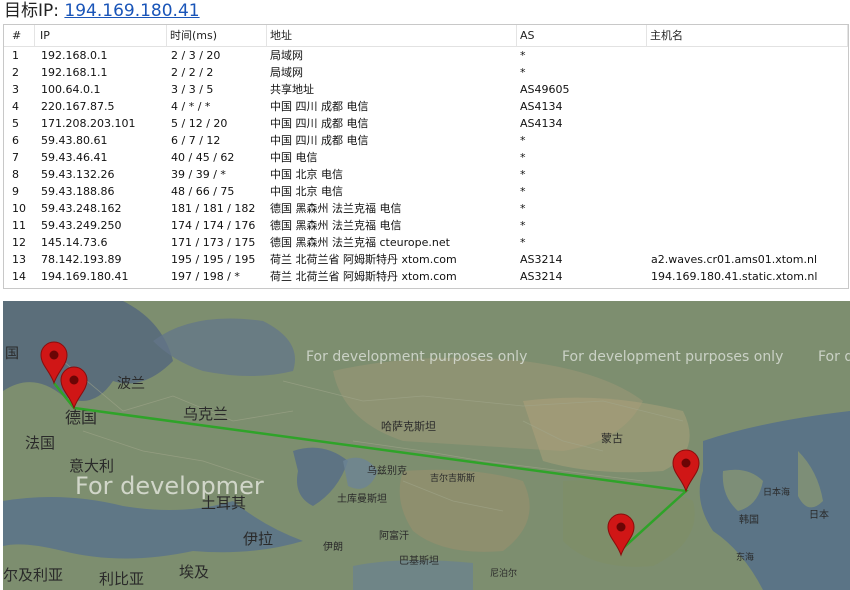 Image resolution: width=850 pixels, height=590 pixels. I want to click on cell-ip: 100.64.0.1, so click(71, 89).